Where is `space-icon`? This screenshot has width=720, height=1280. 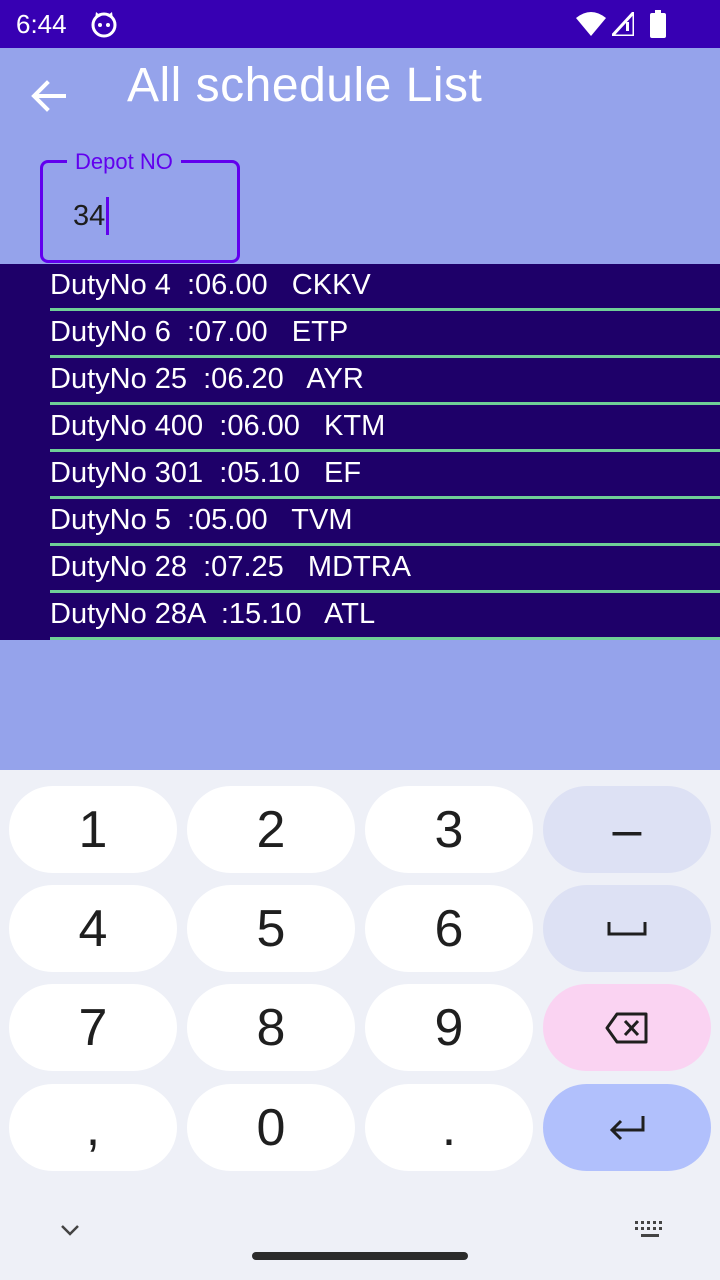
space-icon is located at coordinates (627, 928).